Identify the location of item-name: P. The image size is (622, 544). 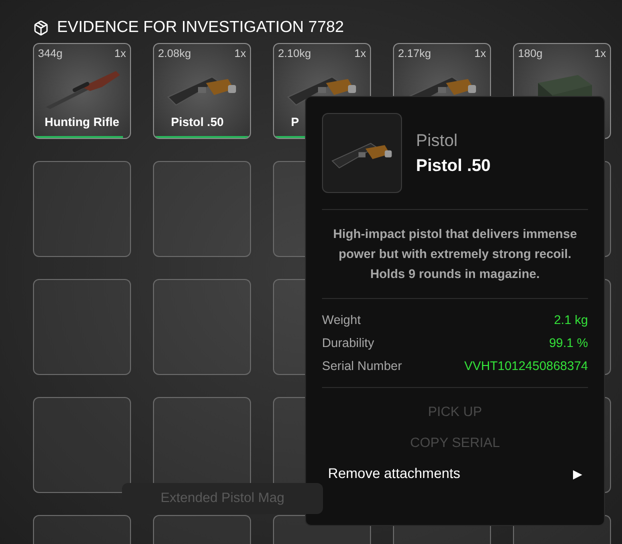
(295, 122).